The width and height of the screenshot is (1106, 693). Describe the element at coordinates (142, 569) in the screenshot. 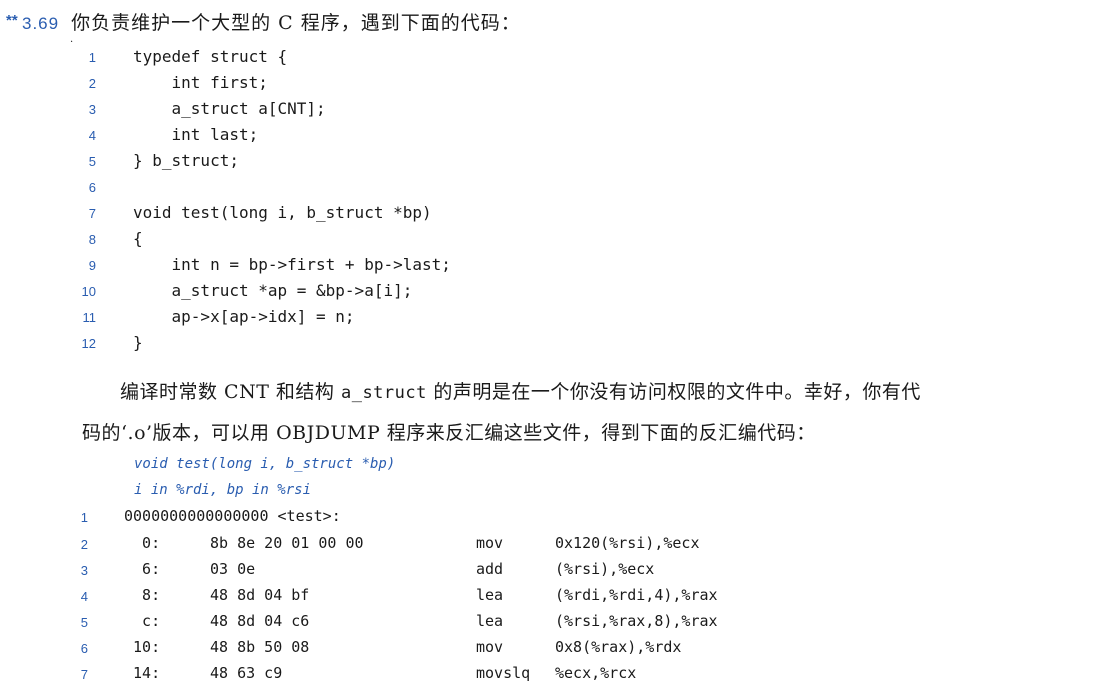

I see `asm-address: 6:` at that location.